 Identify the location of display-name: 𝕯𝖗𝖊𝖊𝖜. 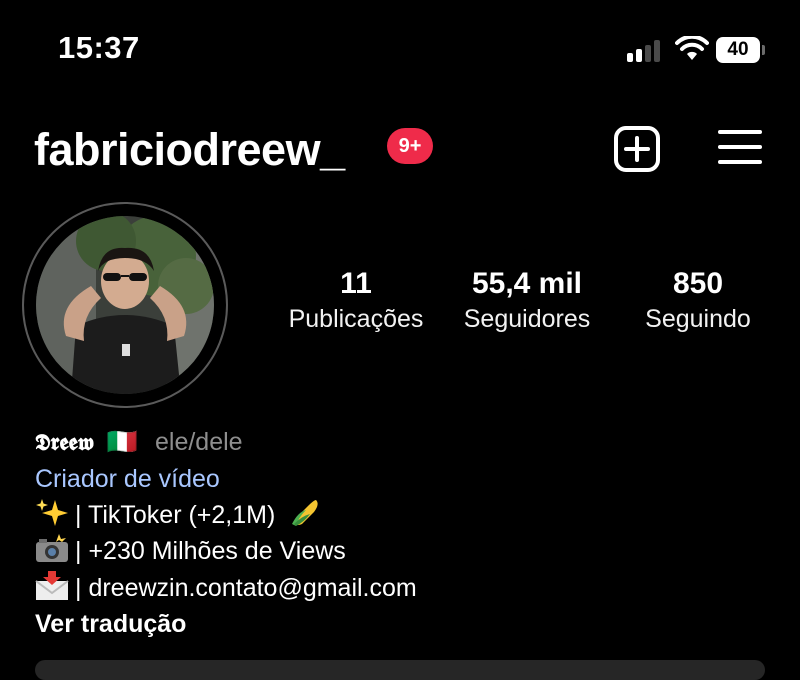
(64, 442).